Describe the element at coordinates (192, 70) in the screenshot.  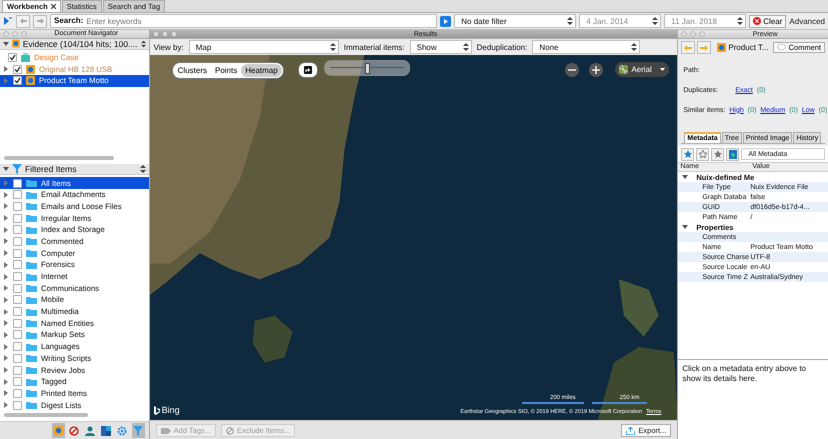
I see `map-mode-toggle: Clusters` at that location.